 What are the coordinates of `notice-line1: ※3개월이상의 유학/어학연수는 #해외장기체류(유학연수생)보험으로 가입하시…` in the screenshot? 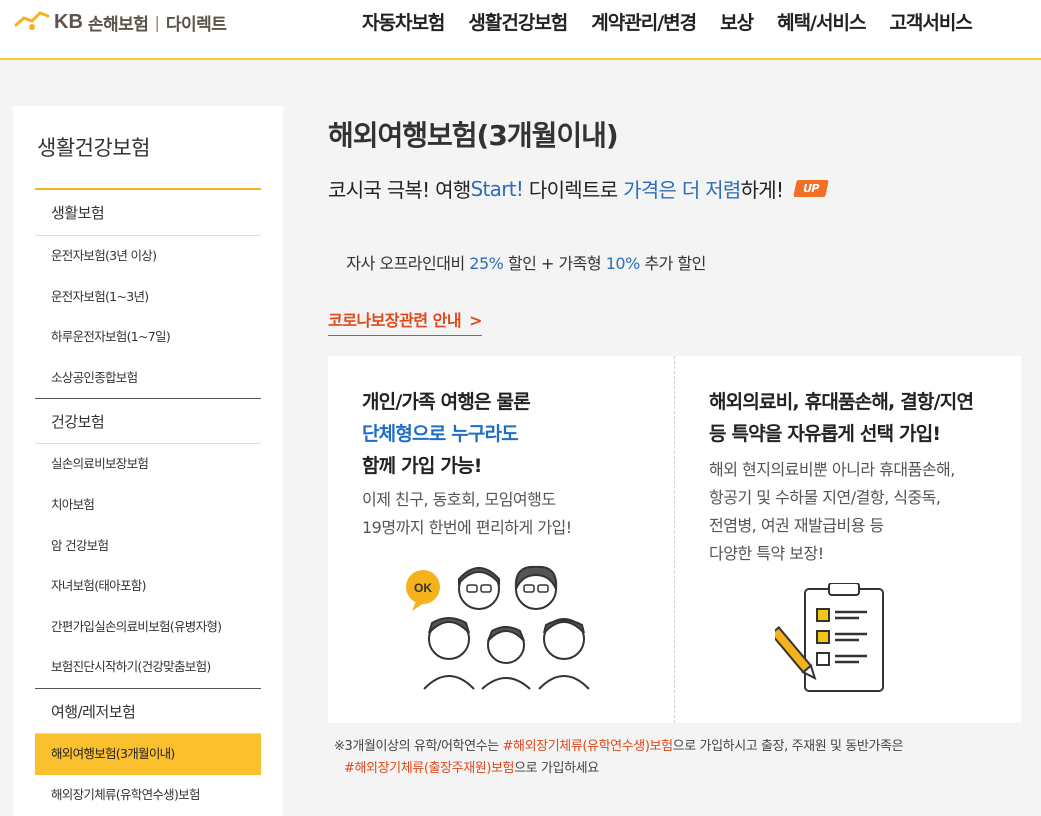 It's located at (619, 747).